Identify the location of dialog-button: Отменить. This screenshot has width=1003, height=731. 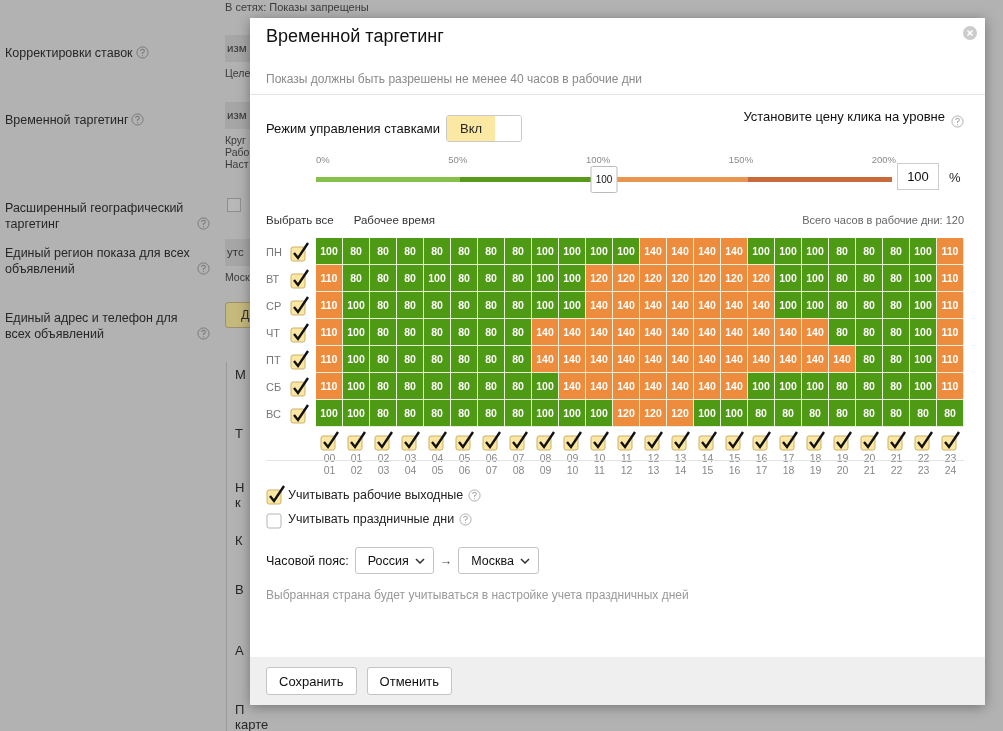
(409, 681).